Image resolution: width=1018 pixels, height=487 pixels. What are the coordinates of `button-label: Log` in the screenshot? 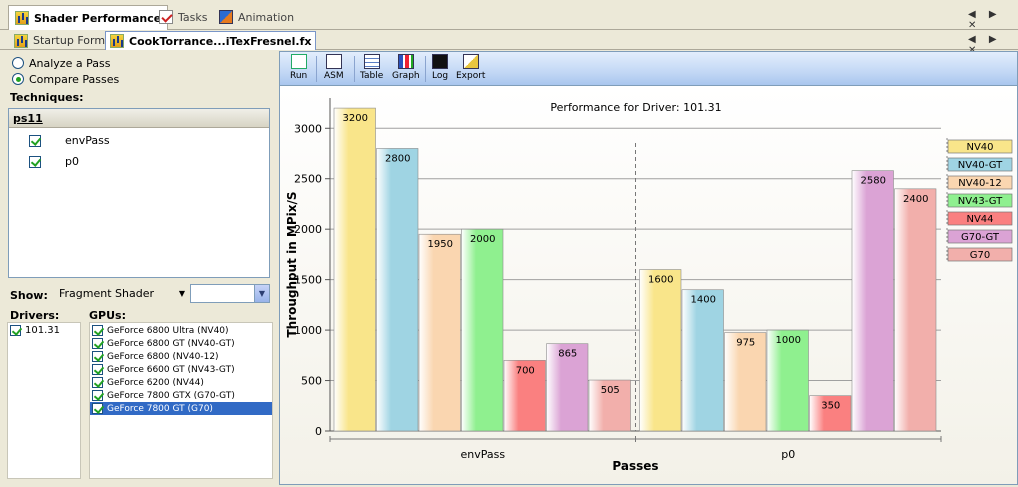 It's located at (440, 76).